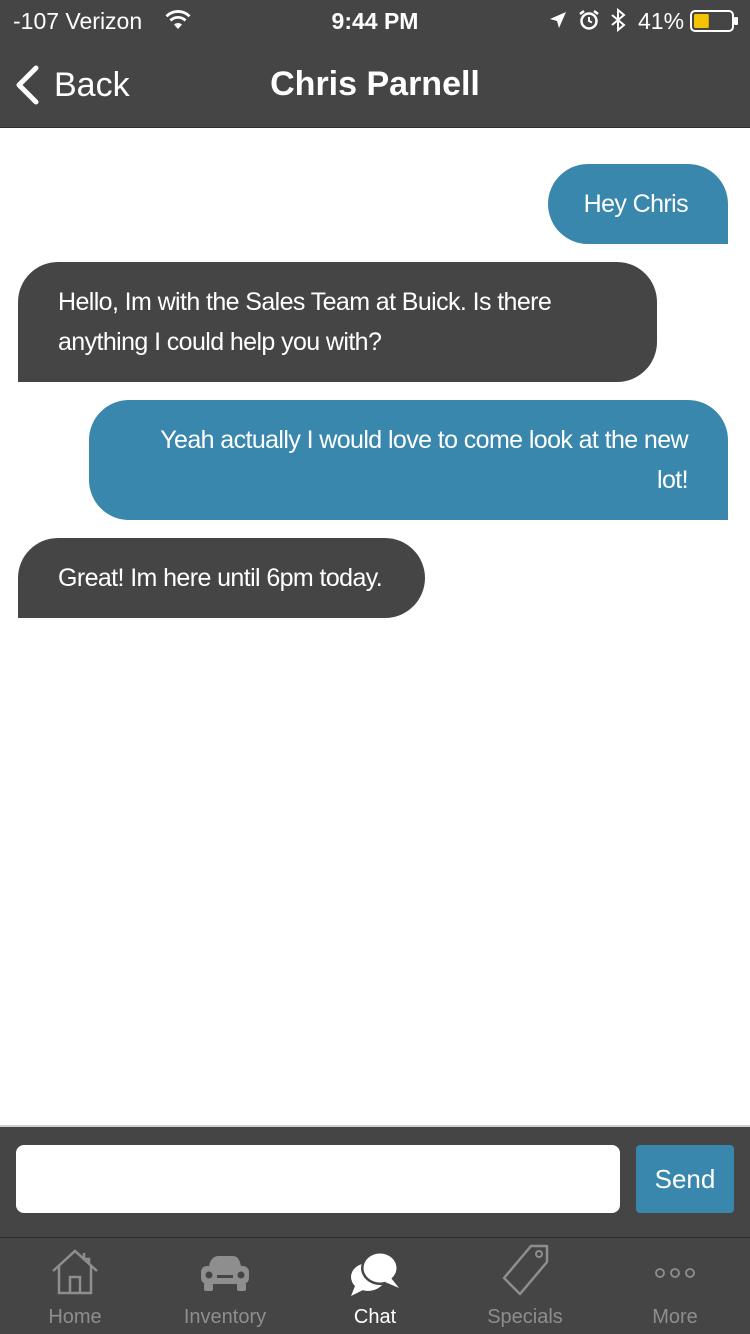  Describe the element at coordinates (525, 1317) in the screenshot. I see `tab-label: Specials` at that location.